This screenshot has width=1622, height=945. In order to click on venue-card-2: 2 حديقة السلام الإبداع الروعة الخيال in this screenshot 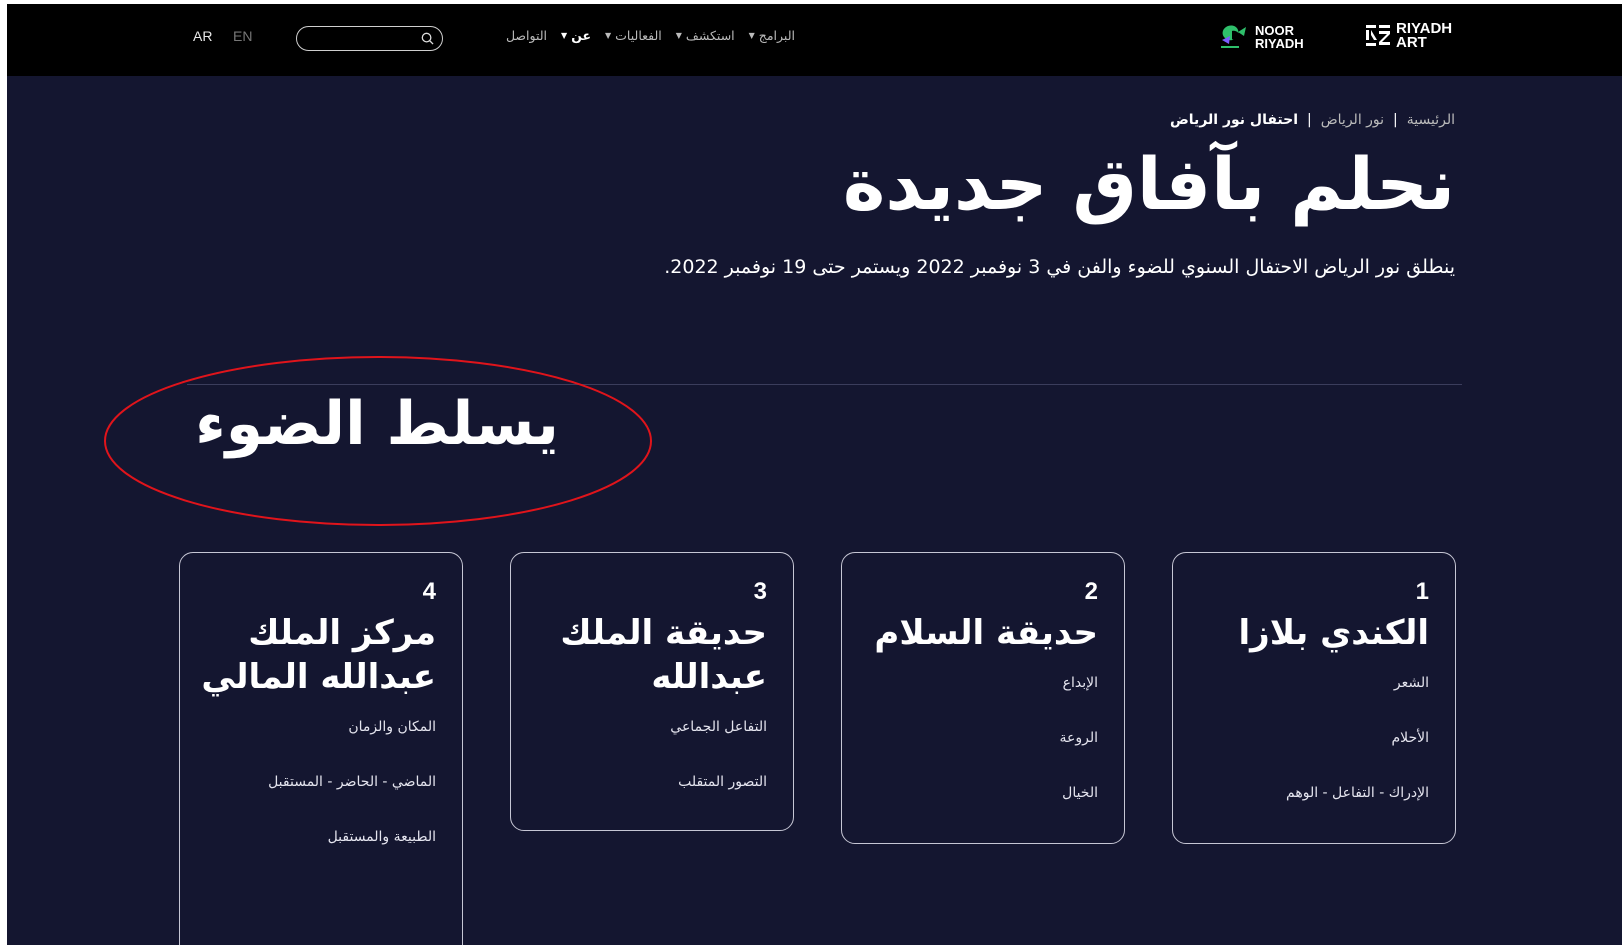, I will do `click(983, 698)`.